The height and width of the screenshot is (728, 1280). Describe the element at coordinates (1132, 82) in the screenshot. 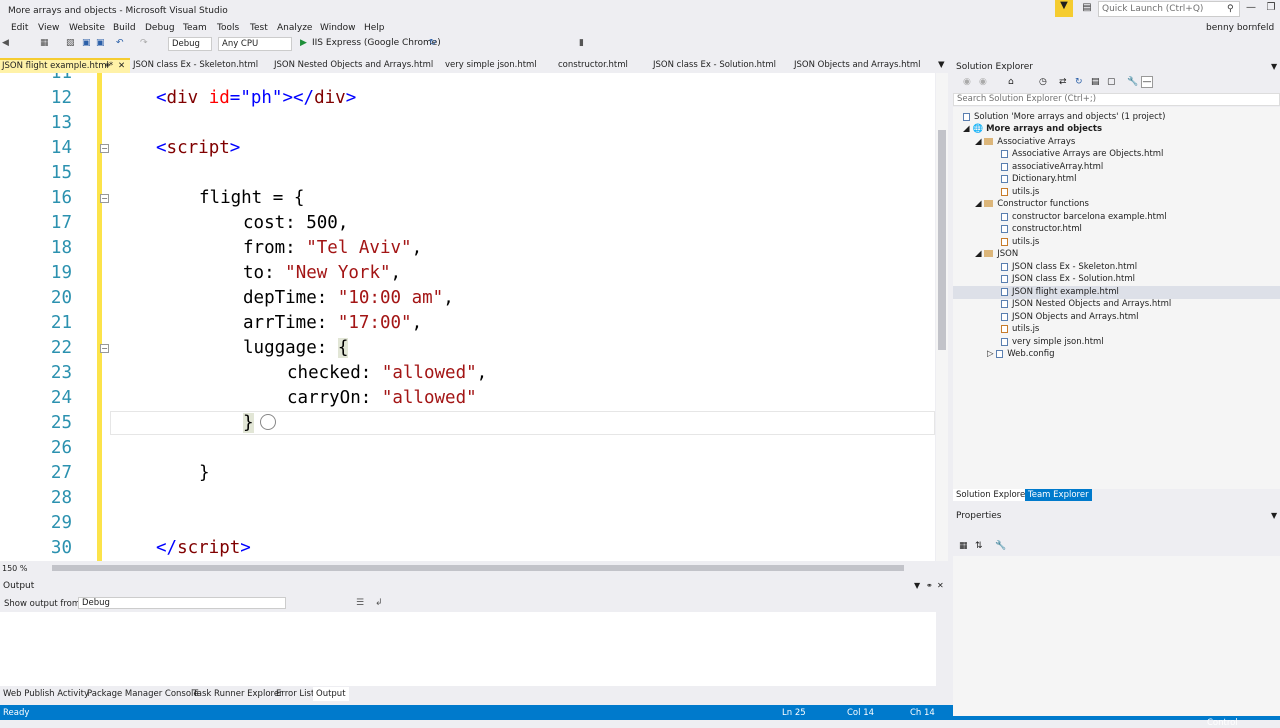

I see `properties-icon: 🔧` at that location.